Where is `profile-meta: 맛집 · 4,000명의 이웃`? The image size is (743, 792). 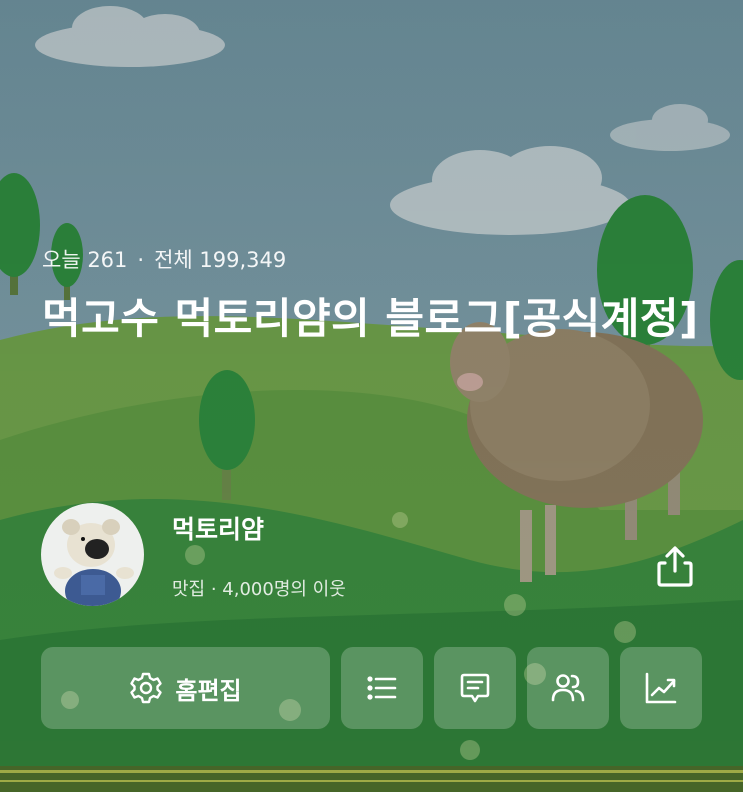
profile-meta: 맛집 · 4,000명의 이웃 is located at coordinates (259, 589).